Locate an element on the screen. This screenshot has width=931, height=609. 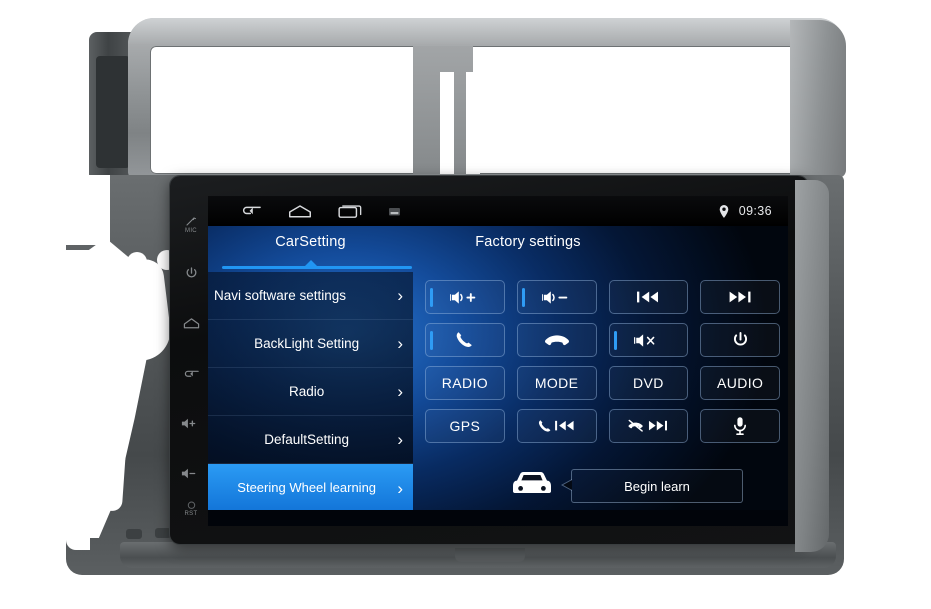
reset-key-label: RST is located at coordinates (191, 514).